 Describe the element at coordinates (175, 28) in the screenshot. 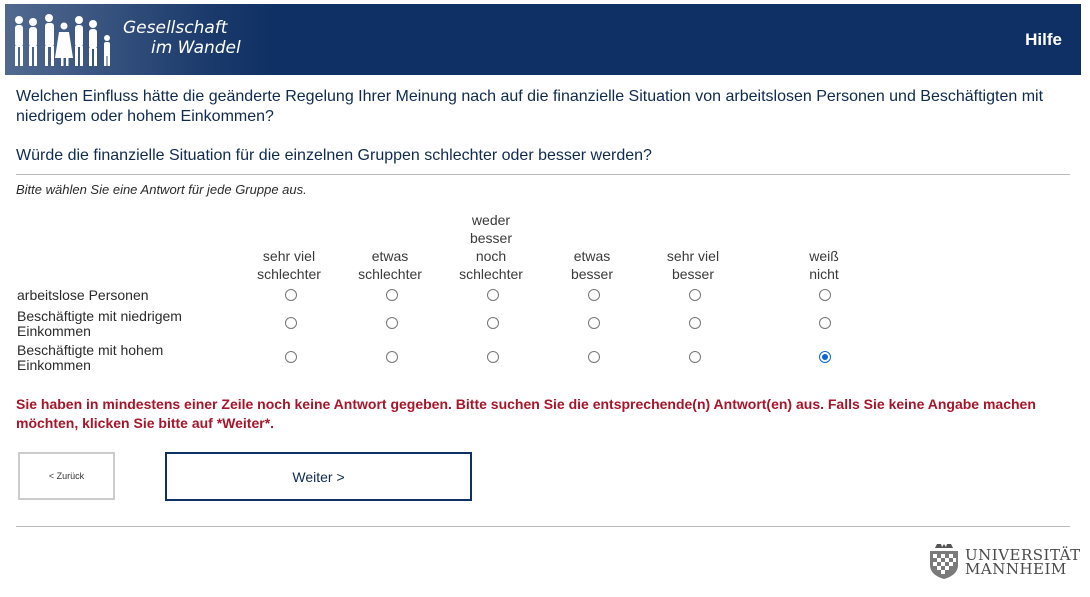

I see `logo-line-1: Gesellschaft` at that location.